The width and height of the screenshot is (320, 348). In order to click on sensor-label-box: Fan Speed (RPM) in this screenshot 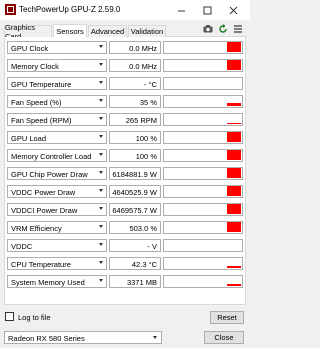, I will do `click(57, 119)`.